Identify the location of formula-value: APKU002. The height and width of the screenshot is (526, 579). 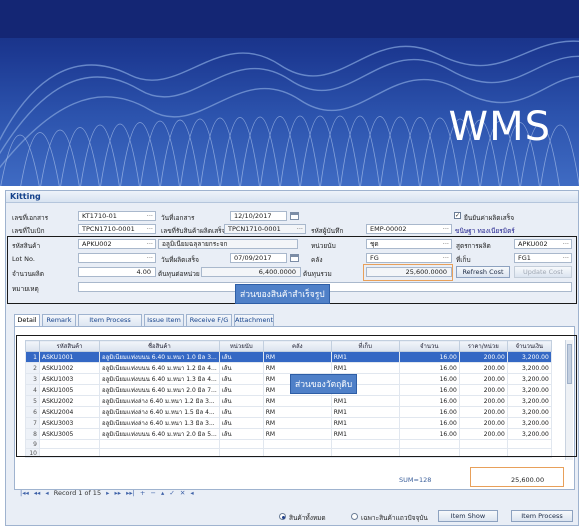
(533, 244).